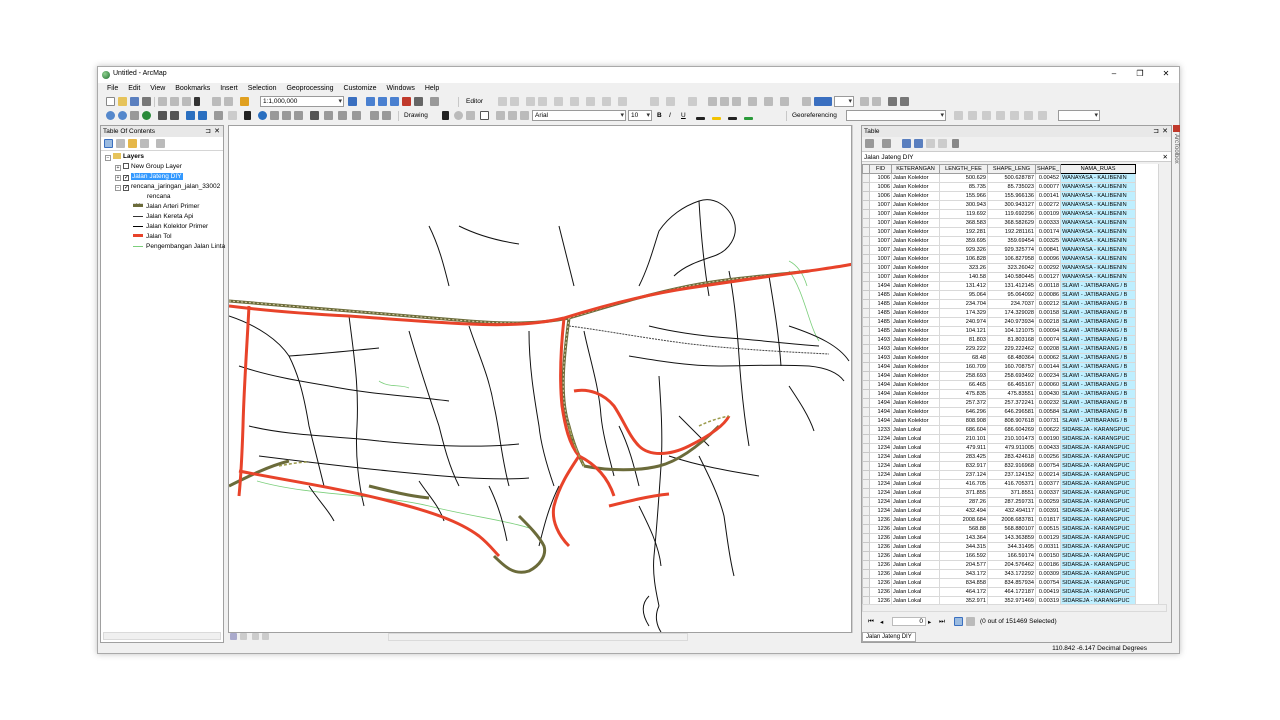  What do you see at coordinates (1048, 430) in the screenshot?
I see `cell-shape: 0.00622` at bounding box center [1048, 430].